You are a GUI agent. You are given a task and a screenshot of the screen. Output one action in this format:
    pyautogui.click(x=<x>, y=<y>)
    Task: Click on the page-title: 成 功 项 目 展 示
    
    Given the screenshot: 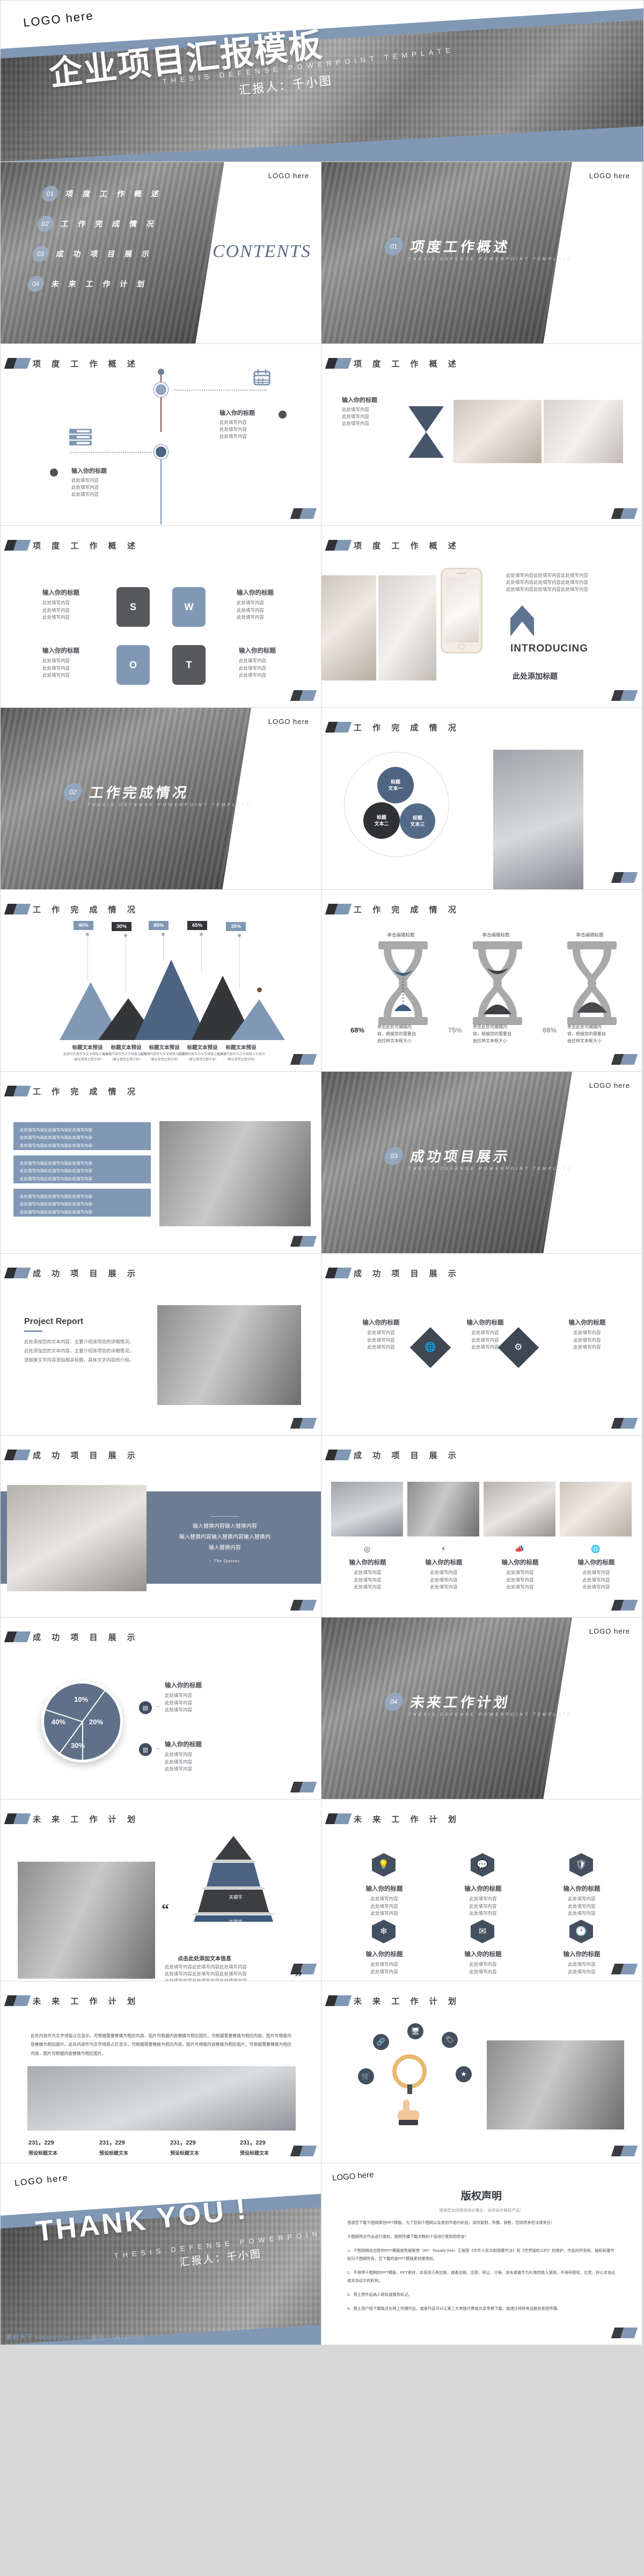 What is the action you would take?
    pyautogui.click(x=86, y=1455)
    